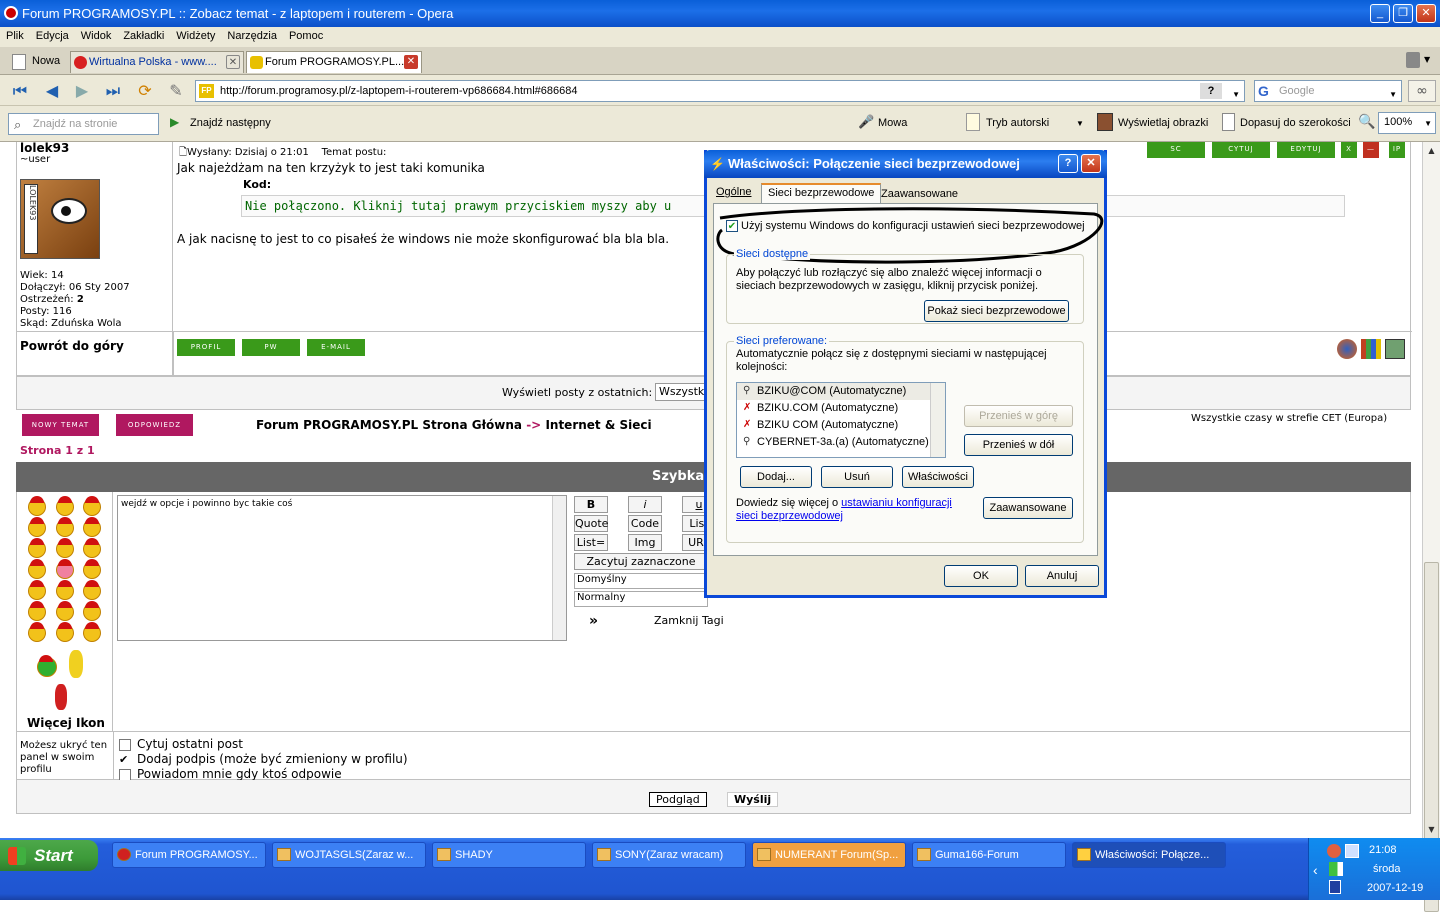  What do you see at coordinates (559, 568) in the screenshot?
I see `textarea-scrollbar` at bounding box center [559, 568].